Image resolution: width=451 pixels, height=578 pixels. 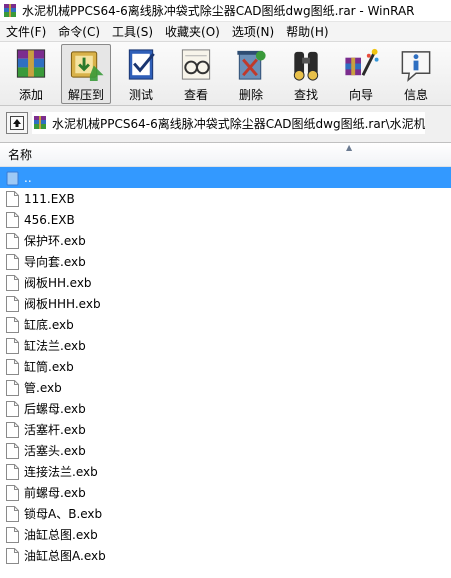 I want to click on file-name: 锁母A、B.exb, so click(x=63, y=514).